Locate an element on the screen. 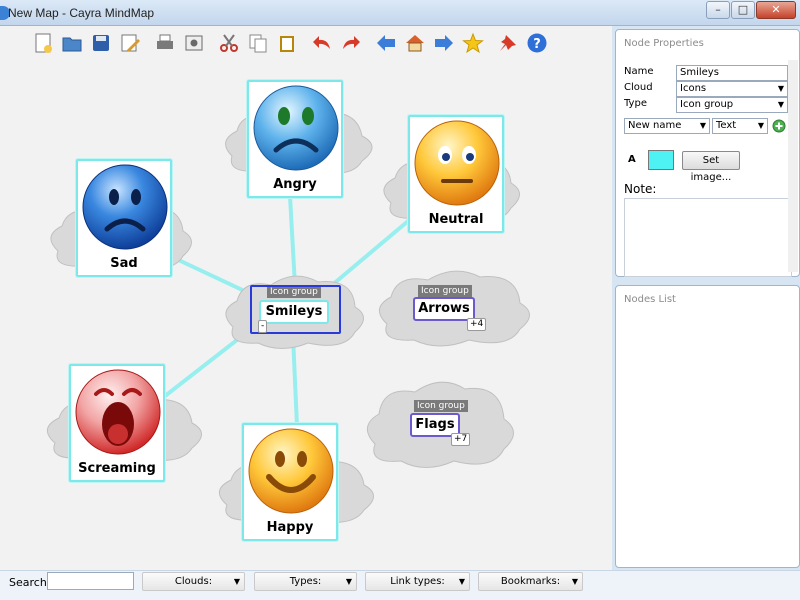 The image size is (800, 600). type-label: Type is located at coordinates (635, 103).